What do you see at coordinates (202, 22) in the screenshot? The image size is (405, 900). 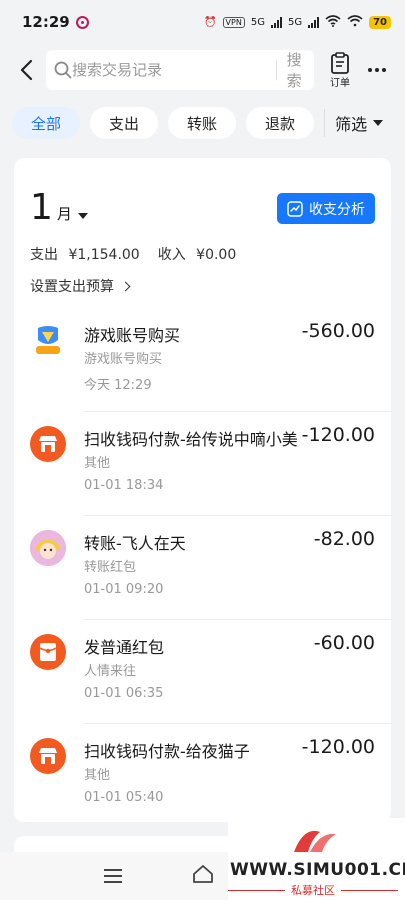 I see `status-bar: 12:29 ⏰ VPN 5G 5G 70` at bounding box center [202, 22].